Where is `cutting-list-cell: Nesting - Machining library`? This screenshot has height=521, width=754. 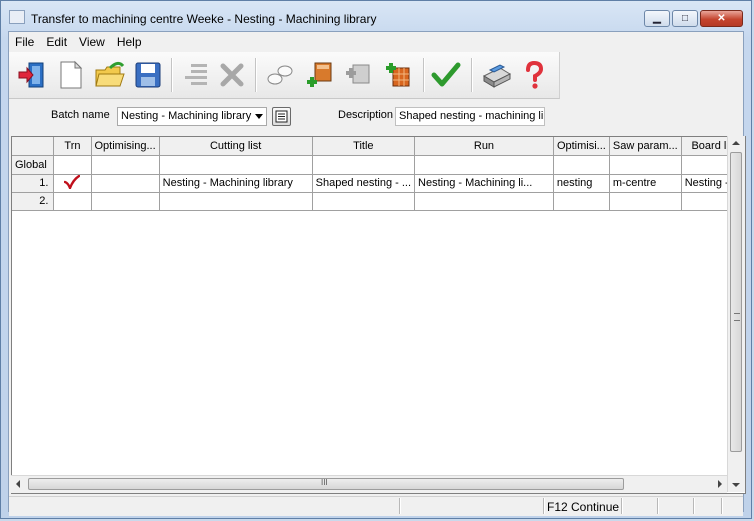
cutting-list-cell: Nesting - Machining library is located at coordinates (236, 183).